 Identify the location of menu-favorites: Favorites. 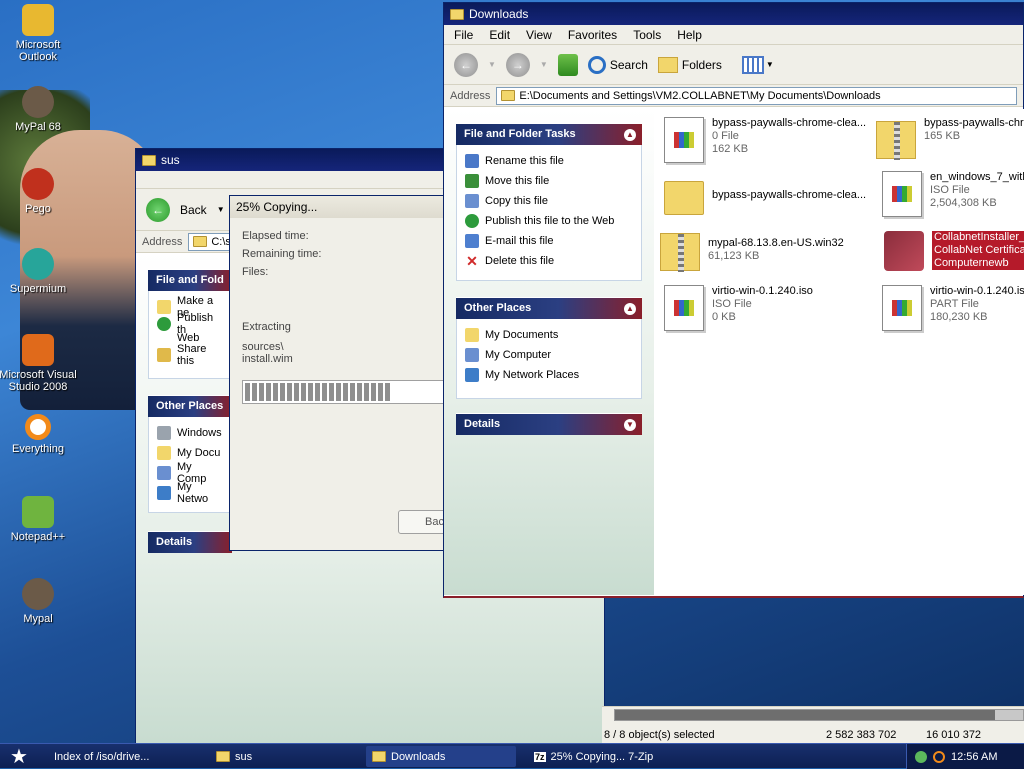
(592, 35).